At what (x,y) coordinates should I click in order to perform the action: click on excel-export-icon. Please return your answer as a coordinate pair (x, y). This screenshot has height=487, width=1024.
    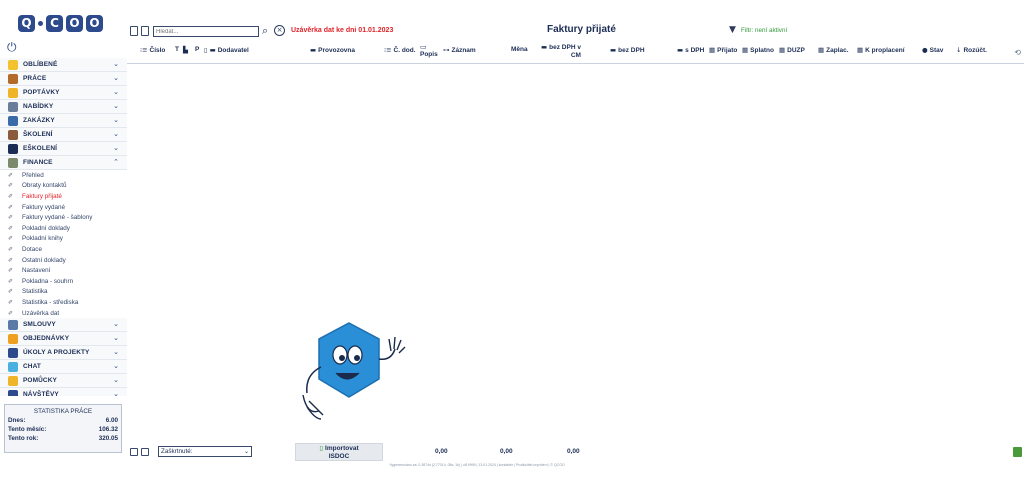
    Looking at the image, I should click on (1017, 452).